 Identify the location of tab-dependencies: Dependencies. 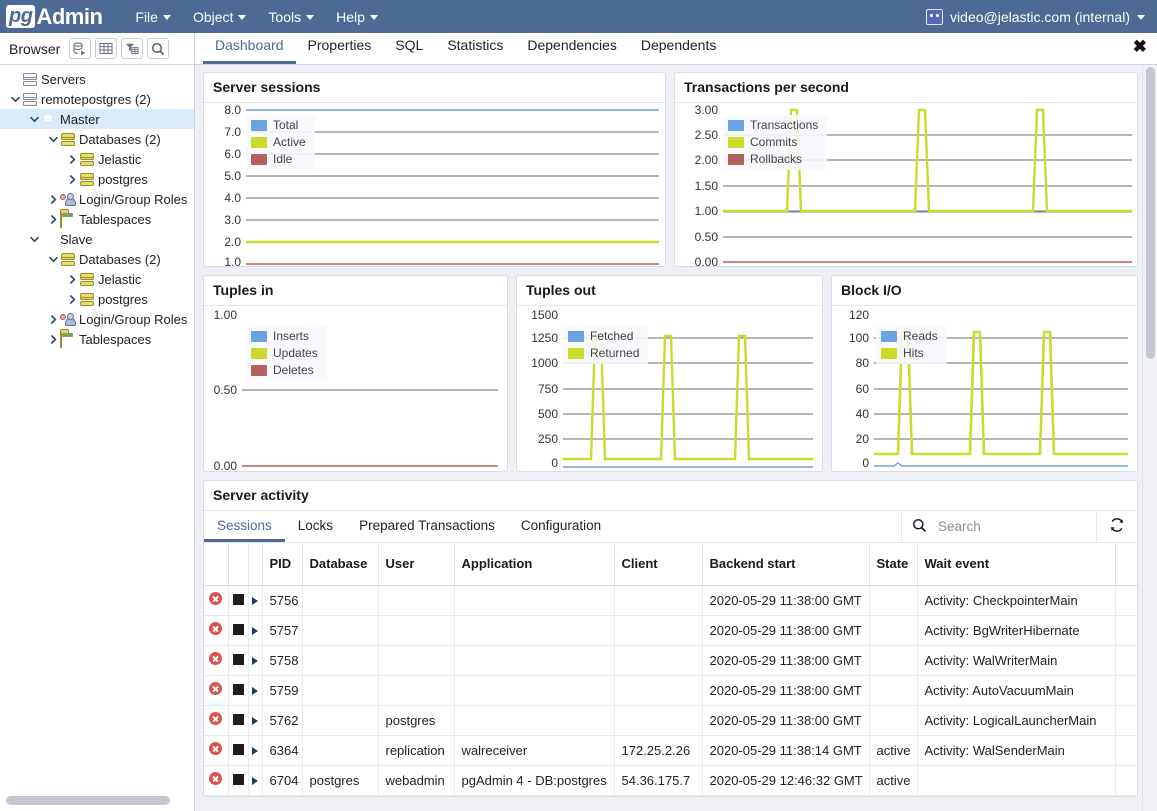
(572, 47).